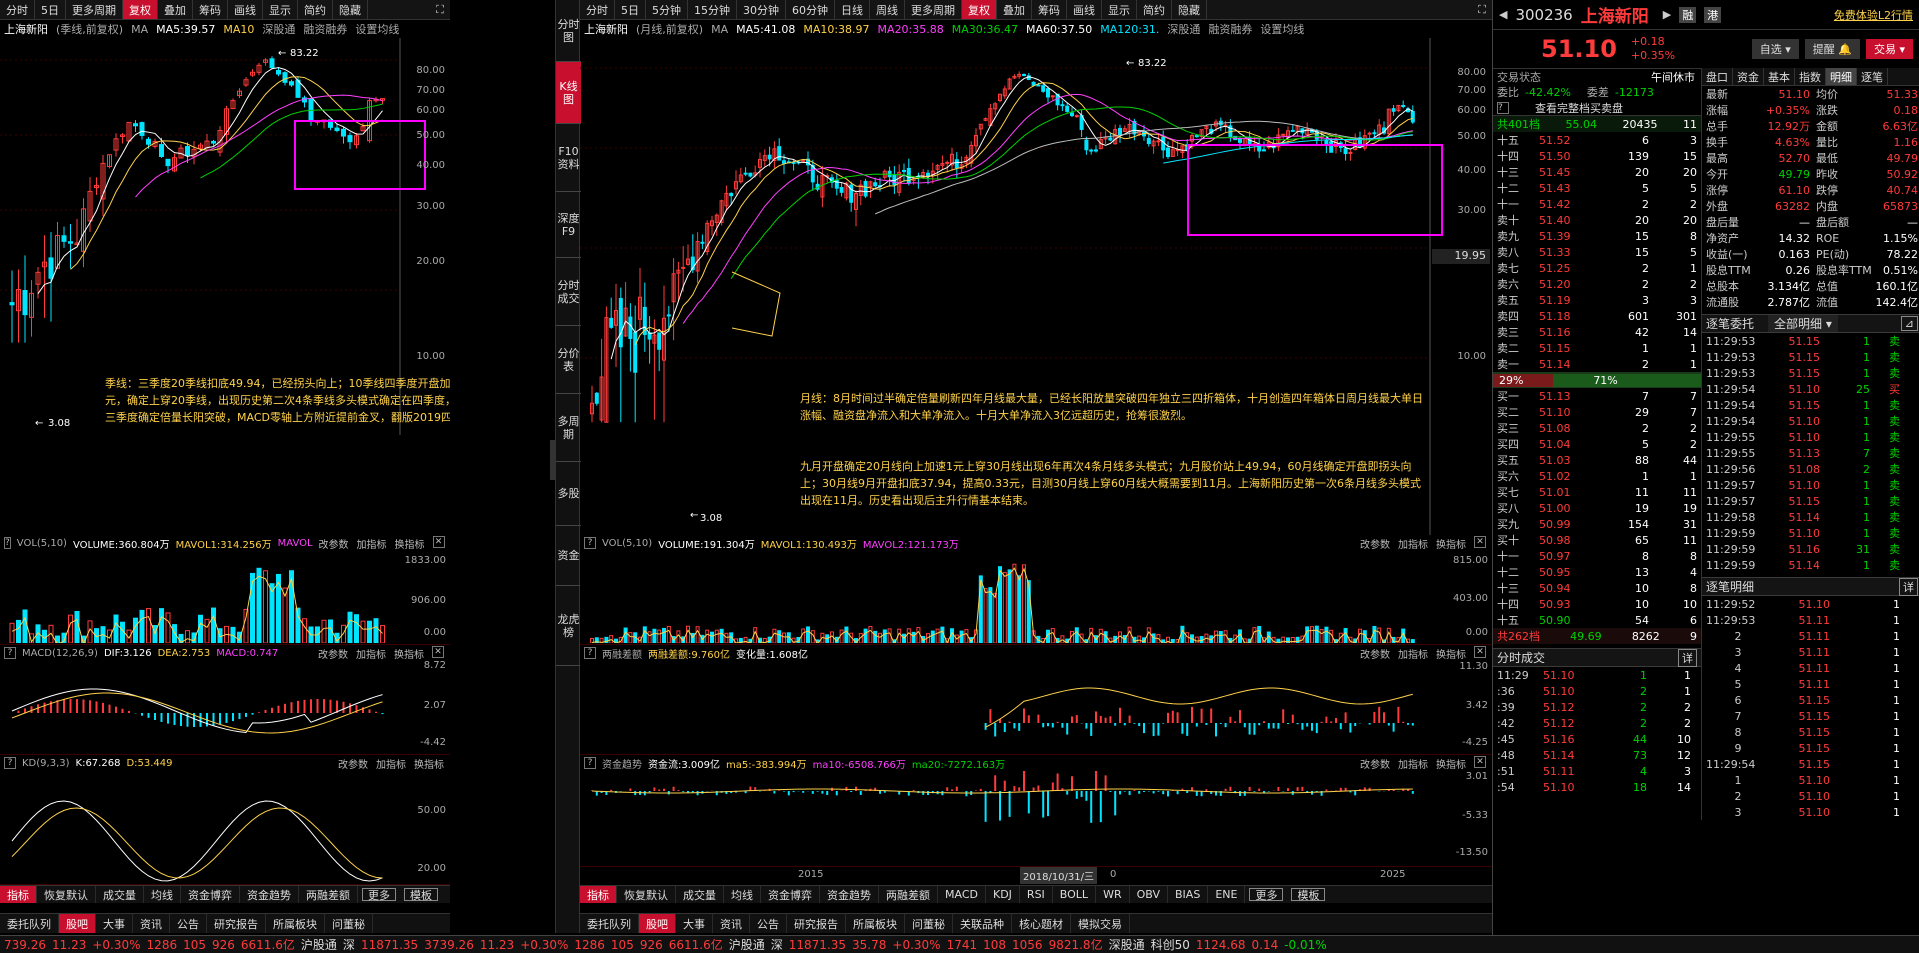 The image size is (1919, 953). Describe the element at coordinates (1597, 284) in the screenshot. I see `ask-level-9: 卖六 51.20 2 2` at that location.